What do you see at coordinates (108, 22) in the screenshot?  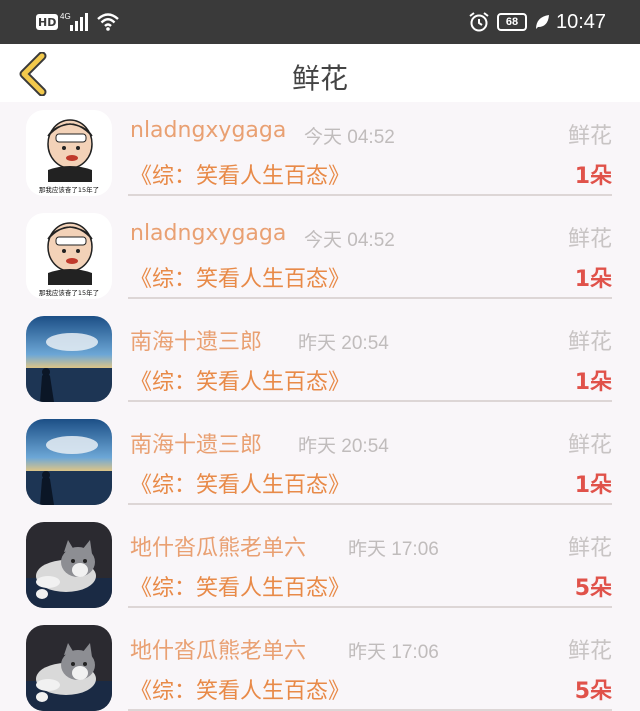 I see `wifi-icon` at bounding box center [108, 22].